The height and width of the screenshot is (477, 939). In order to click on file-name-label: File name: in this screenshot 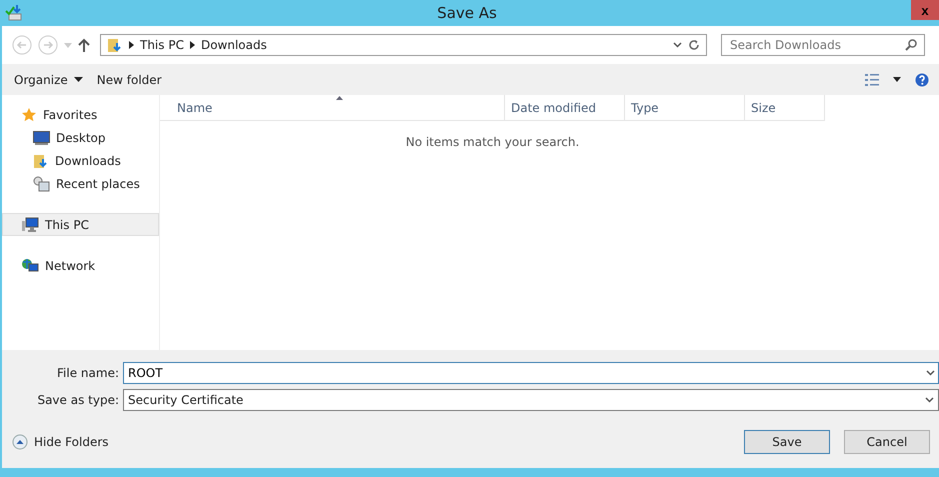, I will do `click(88, 373)`.